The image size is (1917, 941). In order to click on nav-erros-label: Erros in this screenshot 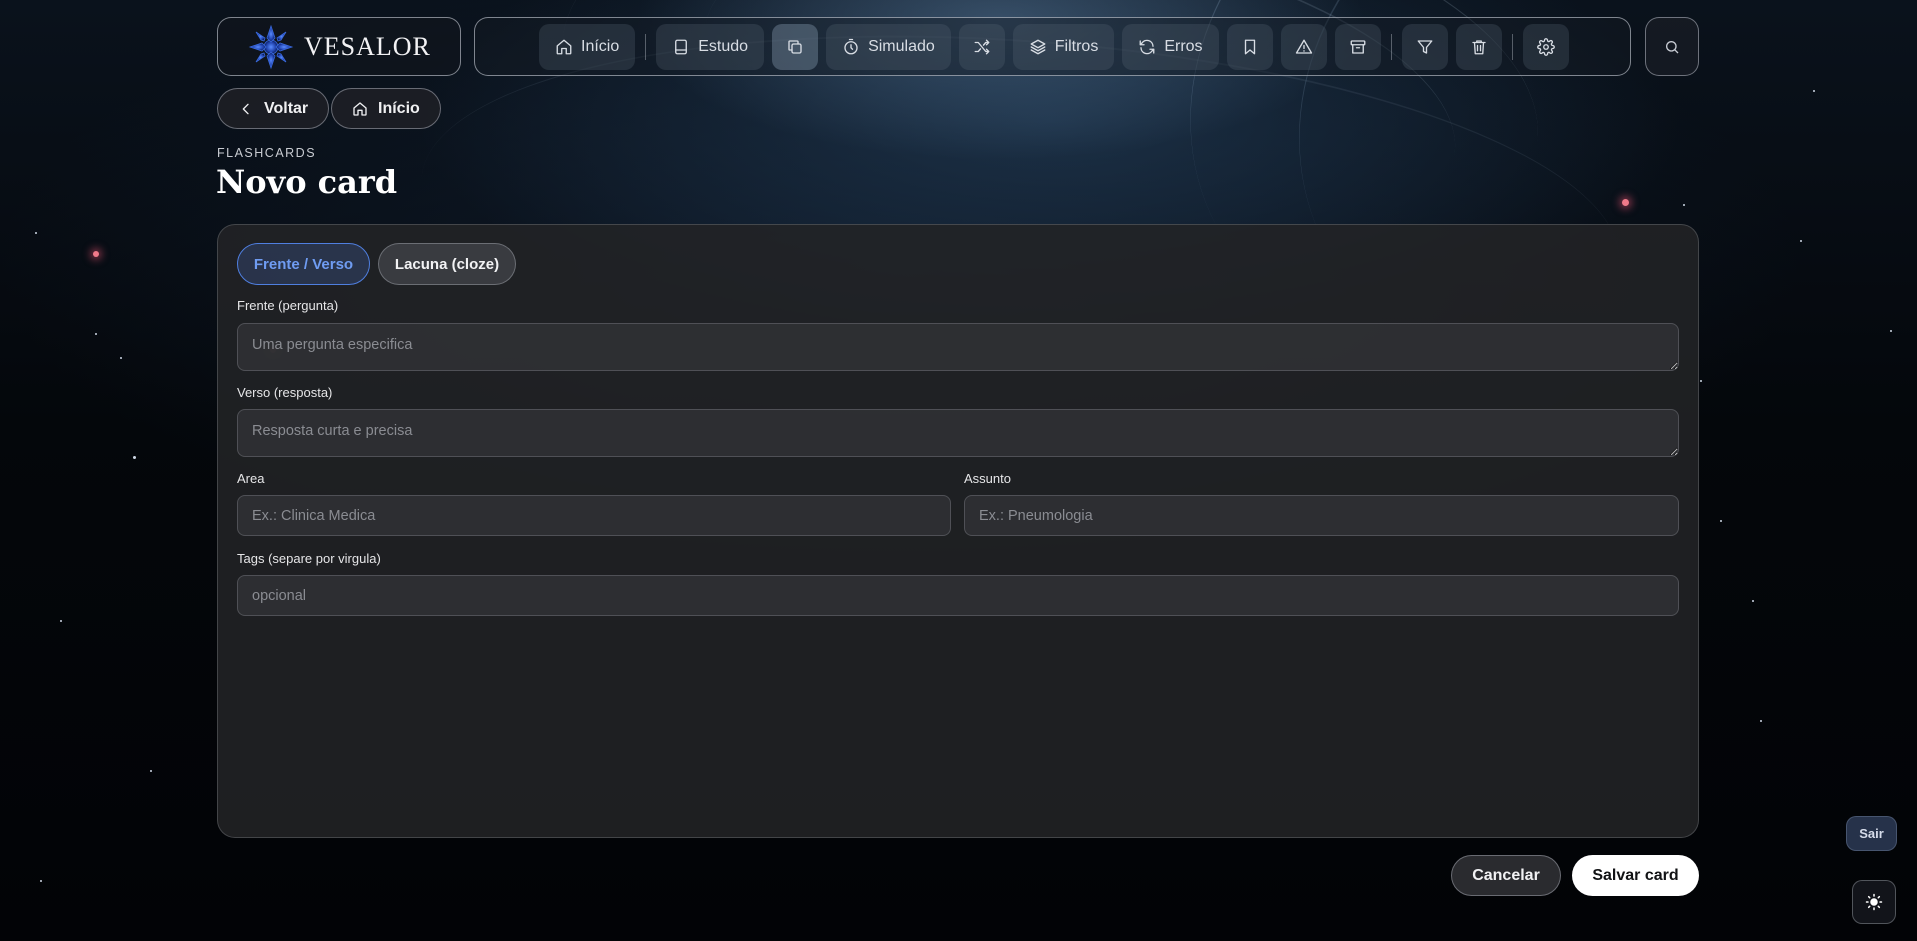, I will do `click(1183, 46)`.